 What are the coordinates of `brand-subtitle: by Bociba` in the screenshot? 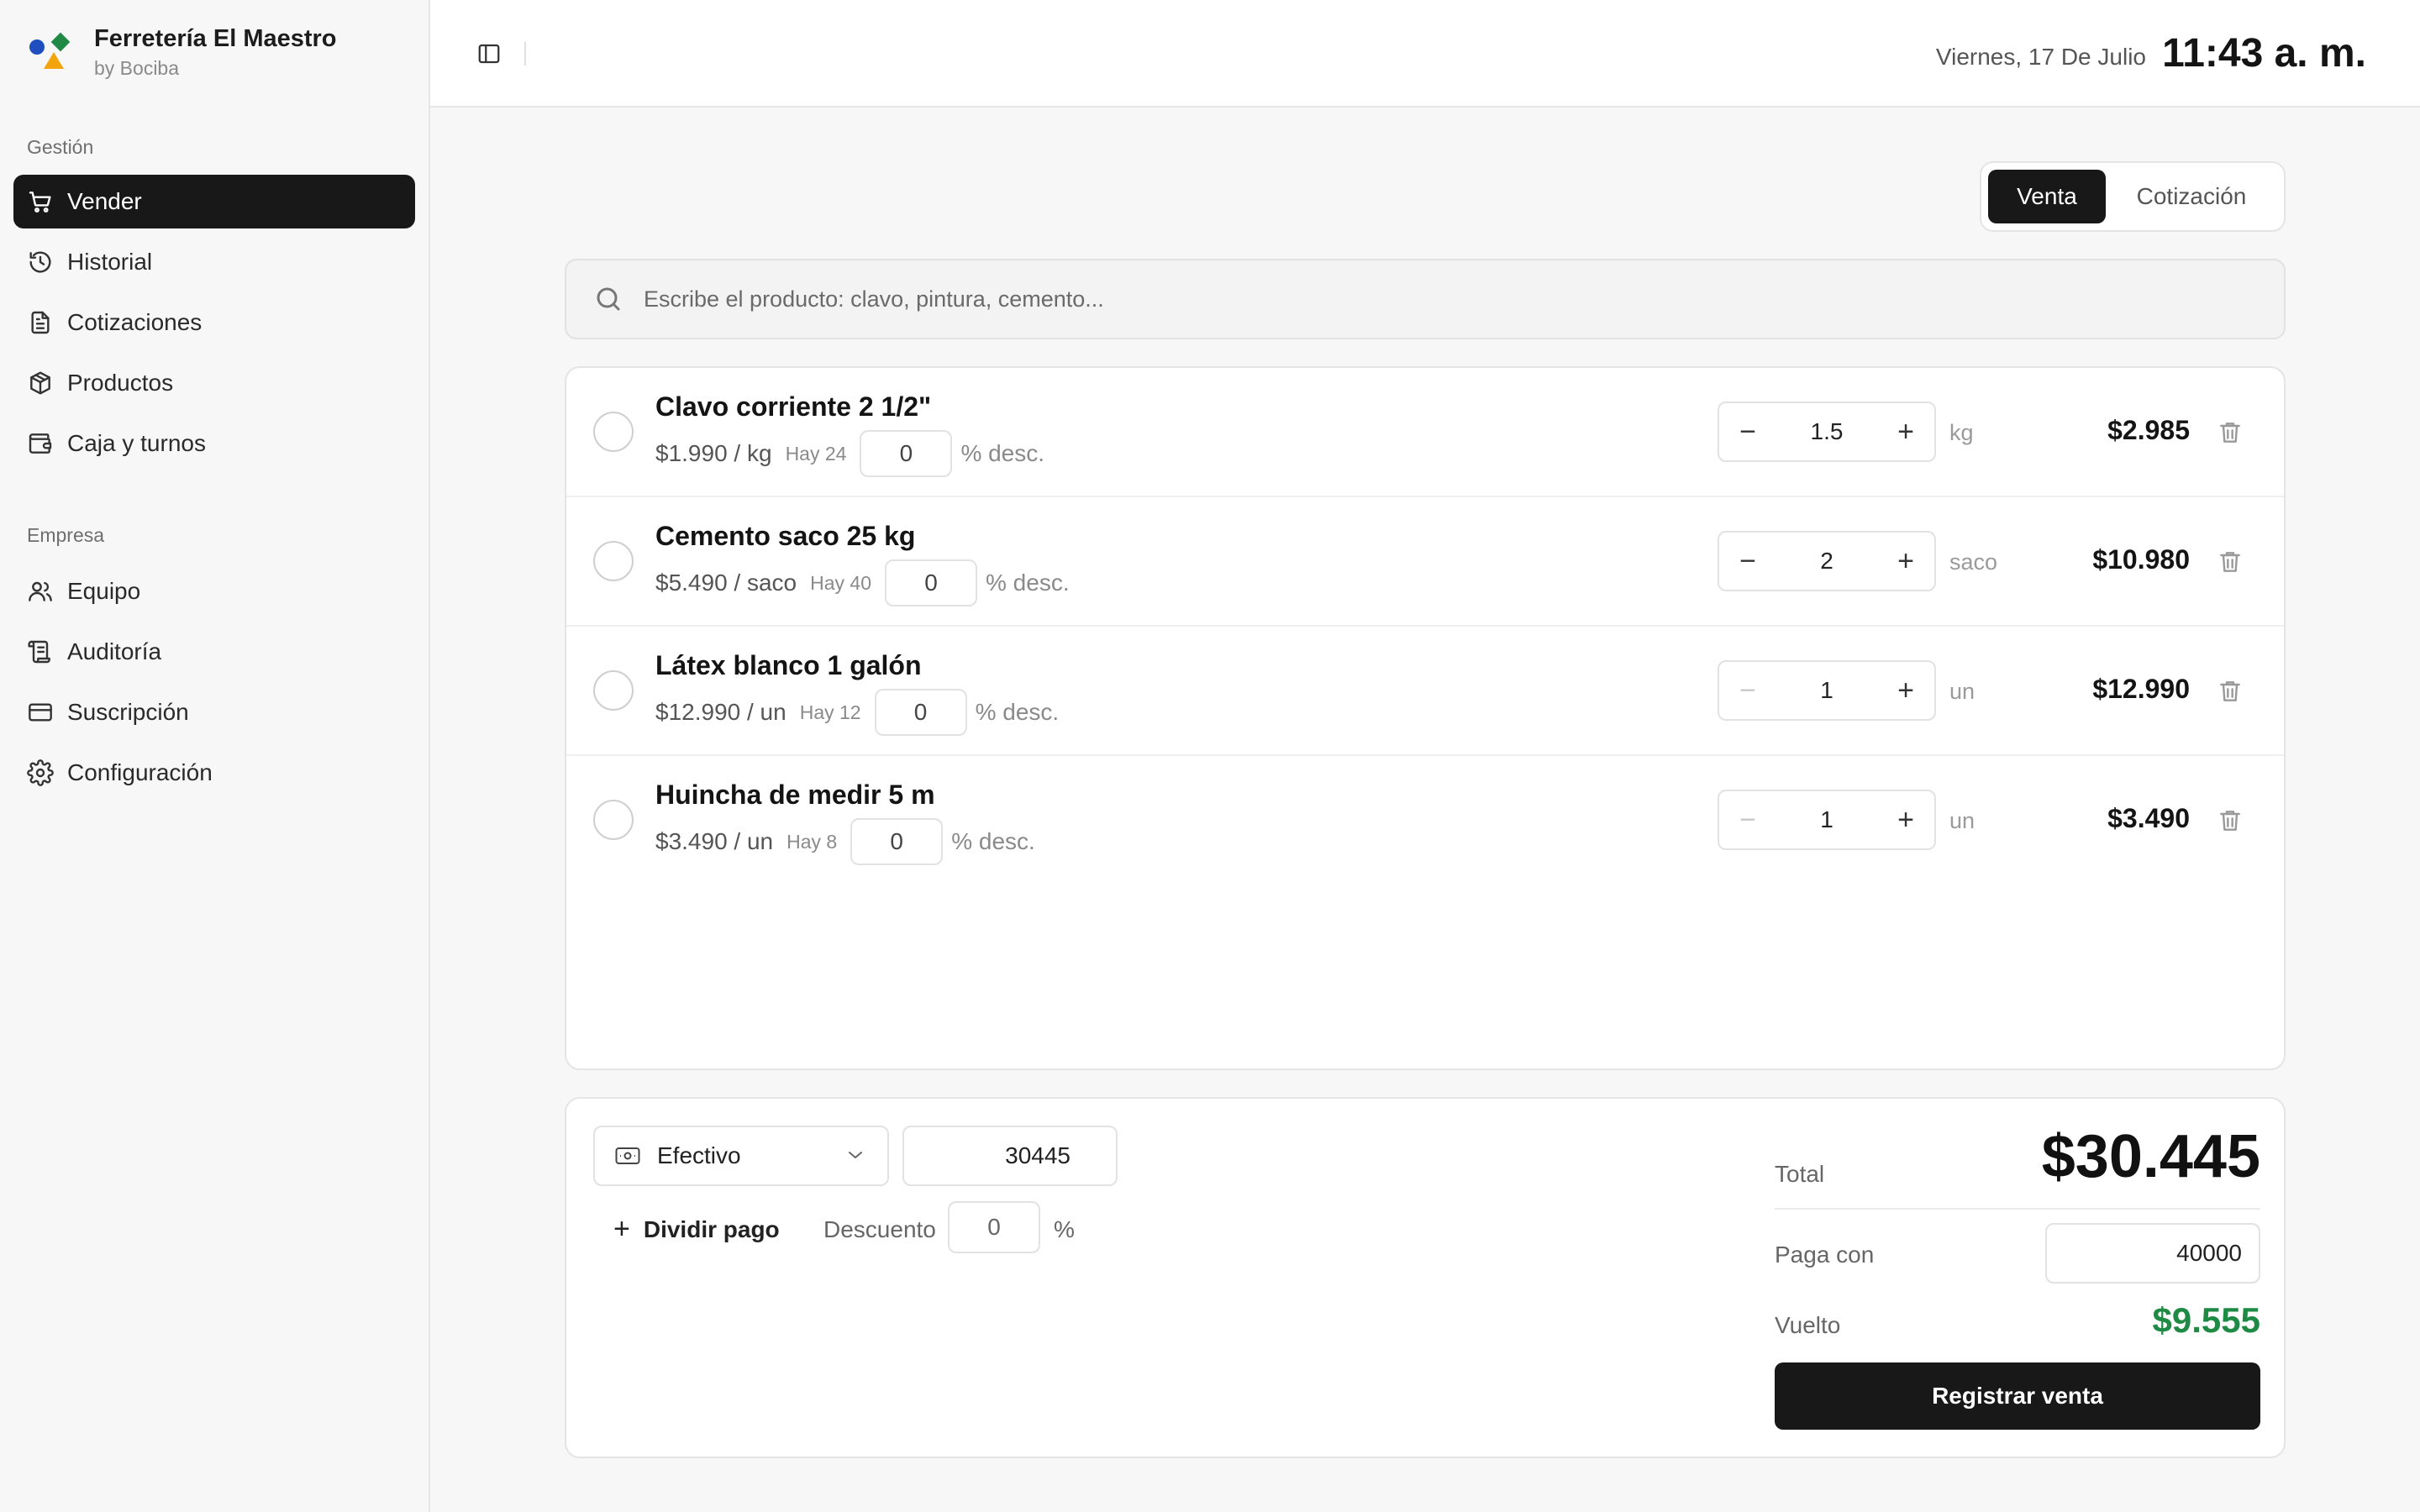 It's located at (137, 68).